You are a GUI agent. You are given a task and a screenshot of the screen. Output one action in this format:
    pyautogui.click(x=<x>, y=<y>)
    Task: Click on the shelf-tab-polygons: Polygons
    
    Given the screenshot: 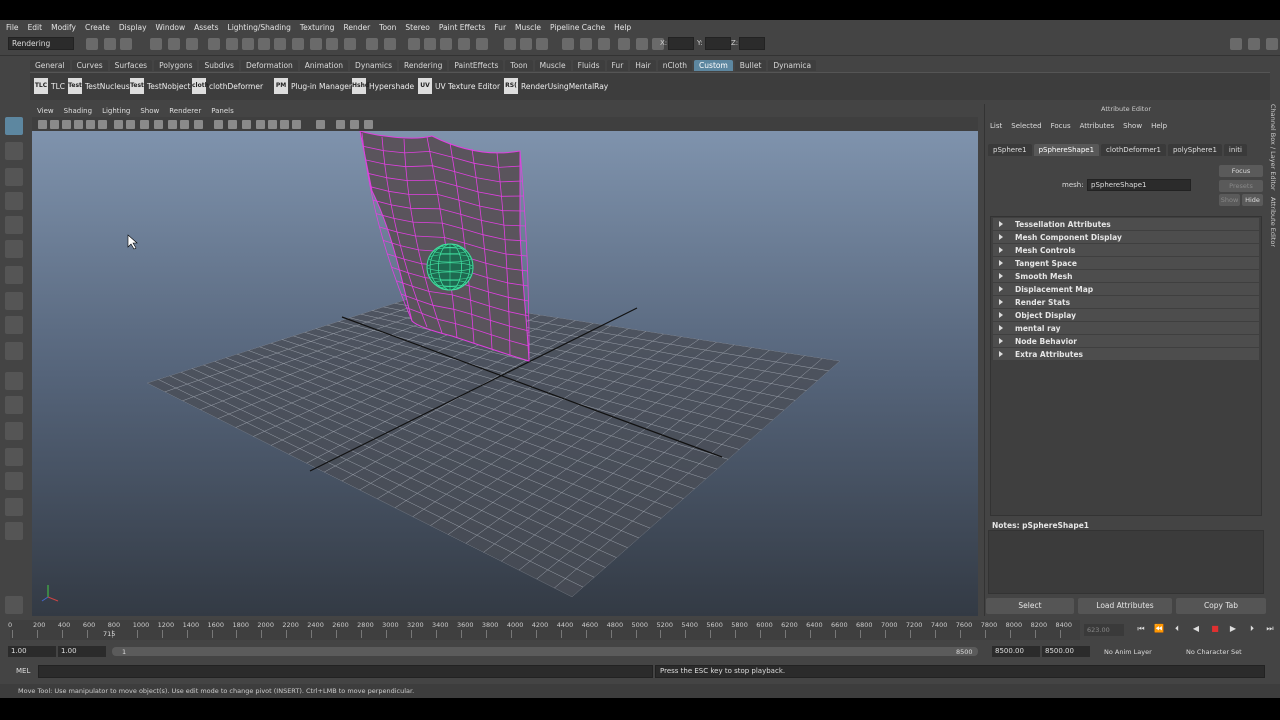 What is the action you would take?
    pyautogui.click(x=176, y=65)
    